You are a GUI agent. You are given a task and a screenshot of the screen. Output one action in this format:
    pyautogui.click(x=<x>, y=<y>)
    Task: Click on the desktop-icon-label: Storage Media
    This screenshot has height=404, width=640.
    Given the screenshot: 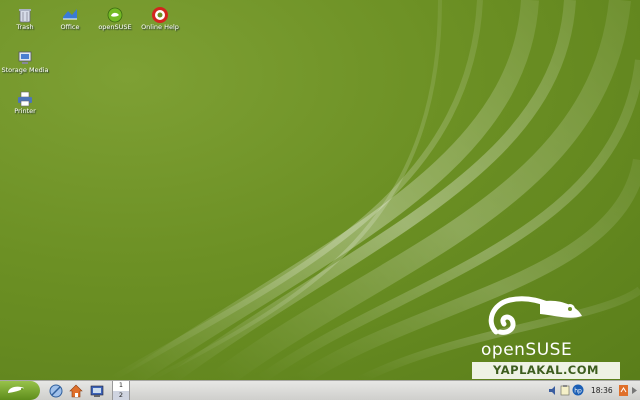 What is the action you would take?
    pyautogui.click(x=25, y=70)
    